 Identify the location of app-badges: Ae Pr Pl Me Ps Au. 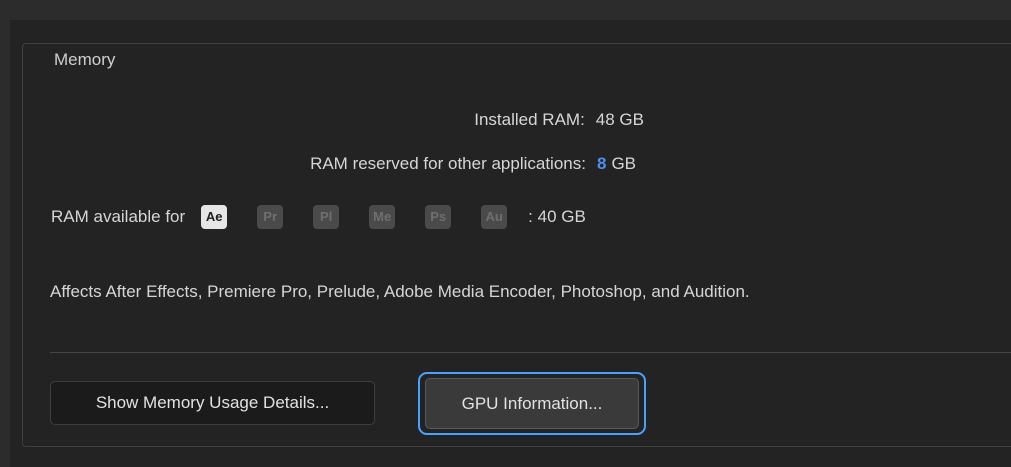
(354, 217).